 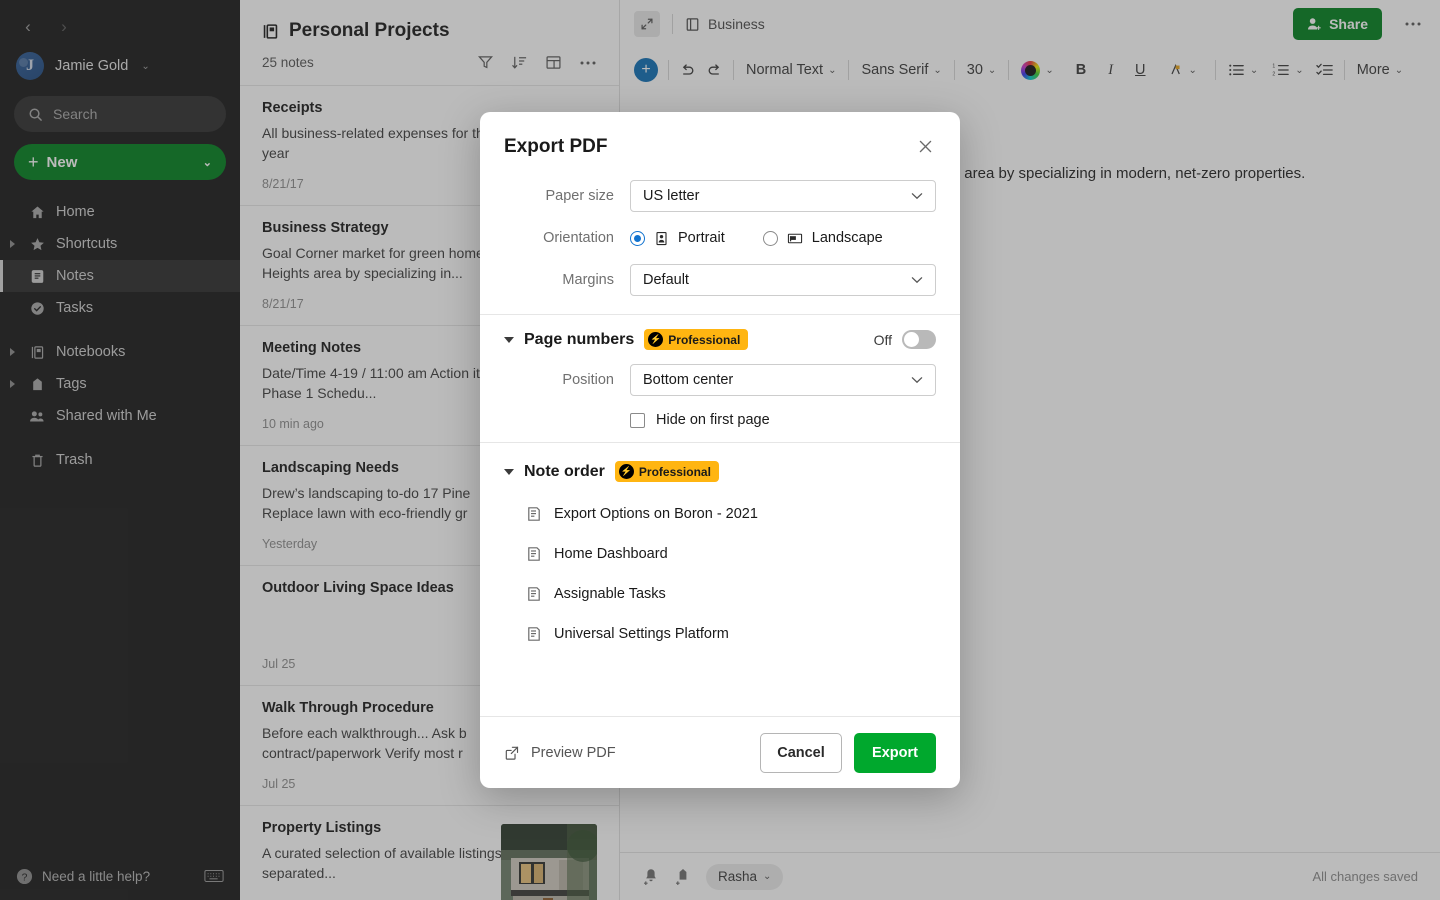 I want to click on orientation-label: Orientation, so click(x=578, y=238).